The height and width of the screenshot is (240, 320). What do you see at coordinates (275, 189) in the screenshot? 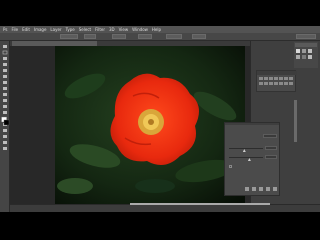
I see `delete-icon` at bounding box center [275, 189].